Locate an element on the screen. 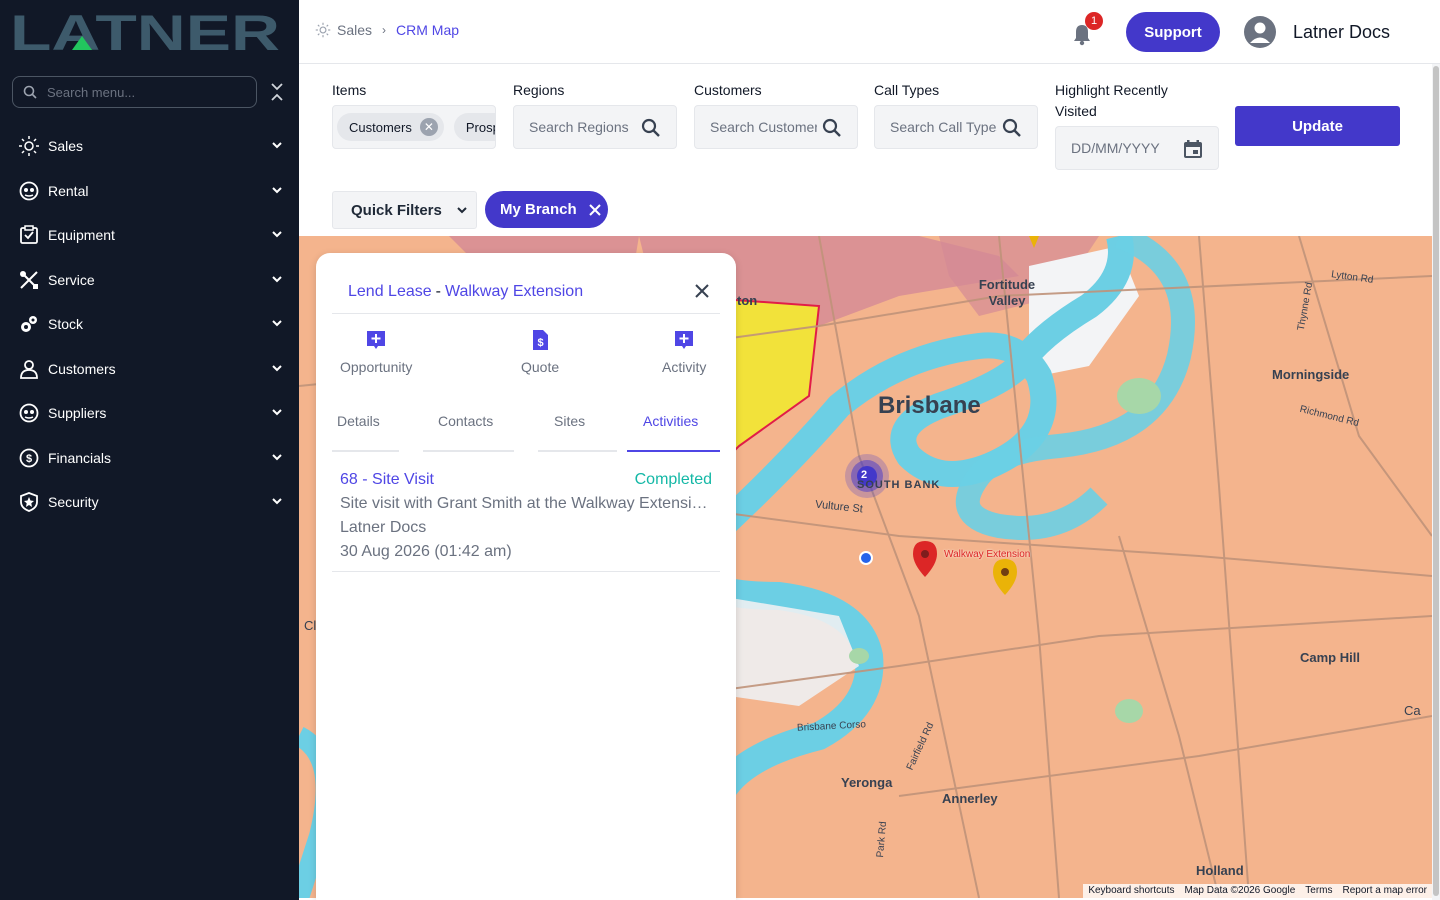 The image size is (1440, 900). chip-label: Prosp is located at coordinates (480, 127).